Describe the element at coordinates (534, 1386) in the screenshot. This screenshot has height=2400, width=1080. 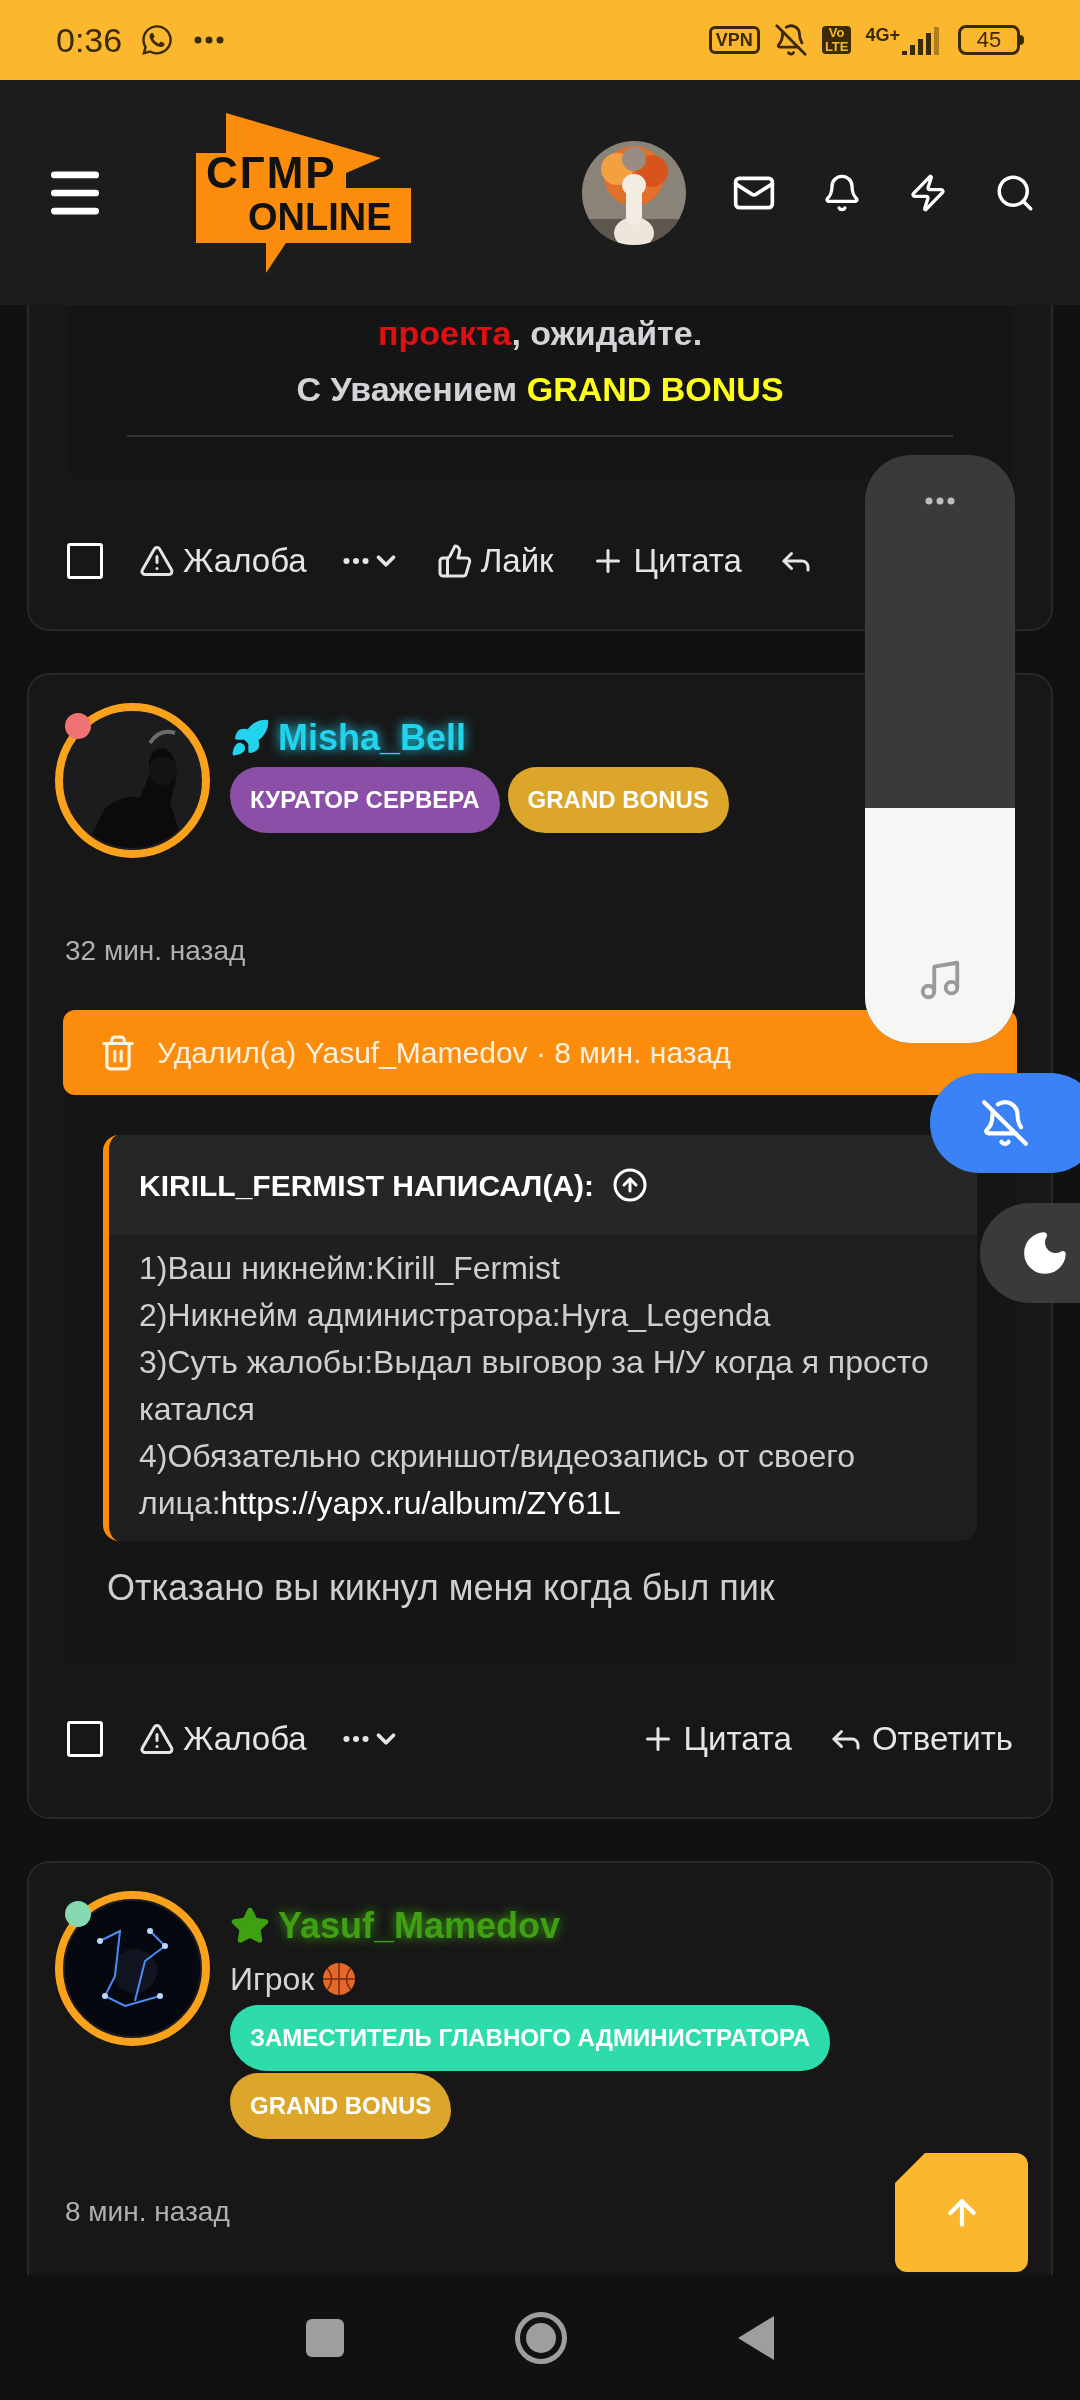
I see `quote-line: 3)Суть жалобы:Выдал выговор за Н/У когда я просто катался` at that location.